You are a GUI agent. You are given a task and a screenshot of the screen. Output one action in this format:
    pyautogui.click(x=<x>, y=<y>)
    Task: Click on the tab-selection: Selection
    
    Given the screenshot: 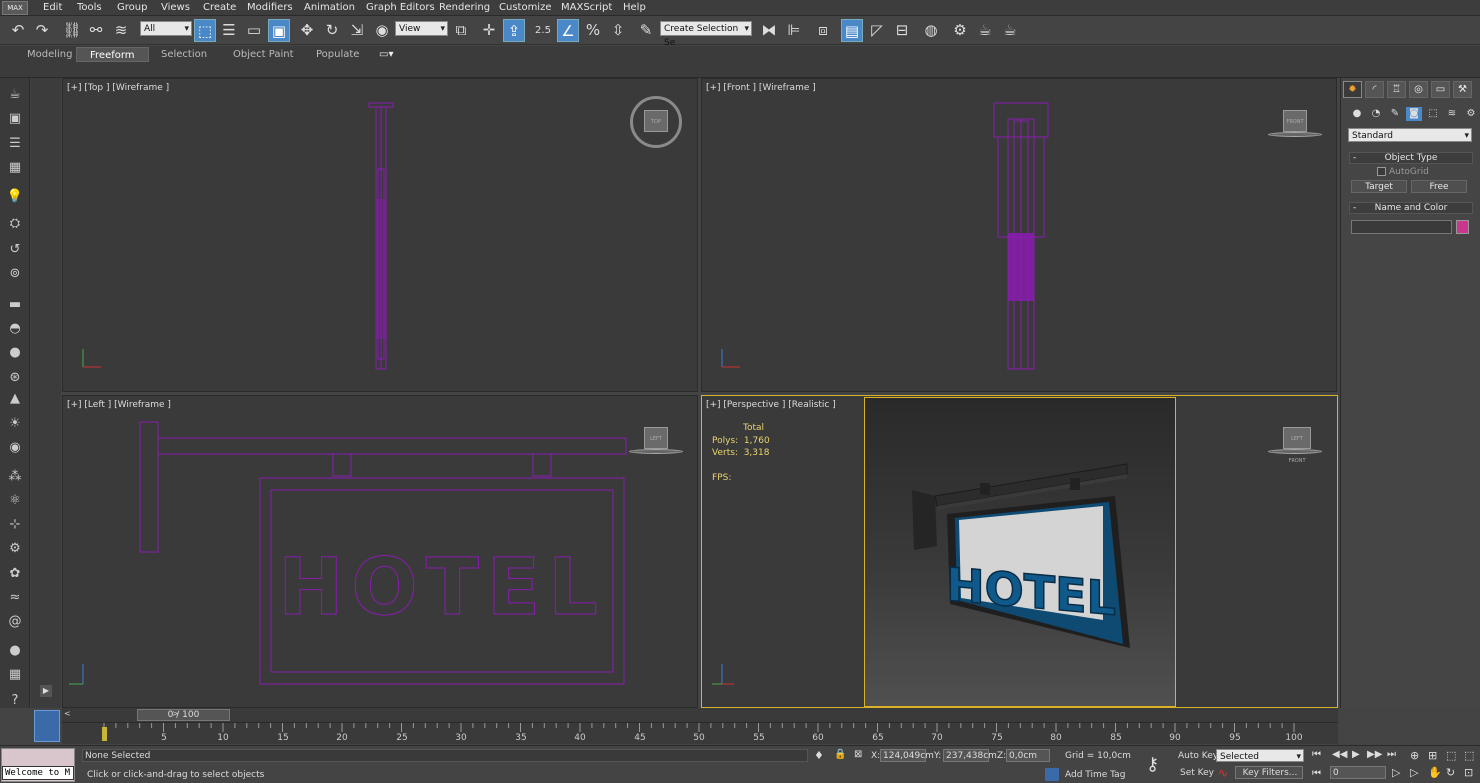 What is the action you would take?
    pyautogui.click(x=184, y=54)
    